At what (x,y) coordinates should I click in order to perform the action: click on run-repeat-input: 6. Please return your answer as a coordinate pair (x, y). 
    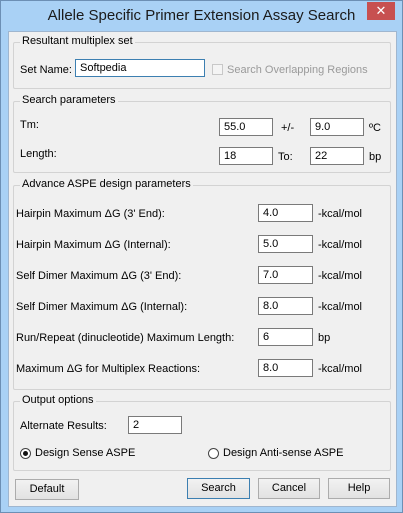
    Looking at the image, I should click on (285, 337).